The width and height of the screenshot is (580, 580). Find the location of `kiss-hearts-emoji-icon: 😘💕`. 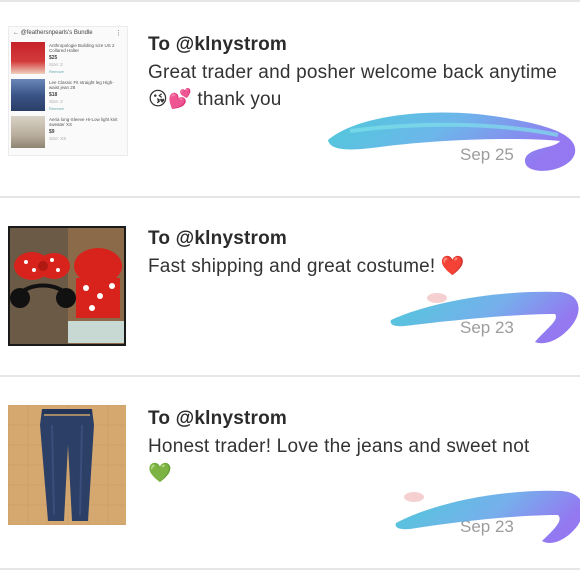

kiss-hearts-emoji-icon: 😘💕 is located at coordinates (170, 99).